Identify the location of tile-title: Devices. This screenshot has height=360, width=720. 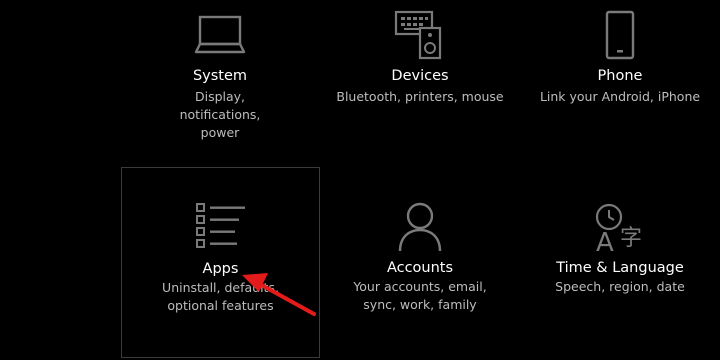
(420, 76).